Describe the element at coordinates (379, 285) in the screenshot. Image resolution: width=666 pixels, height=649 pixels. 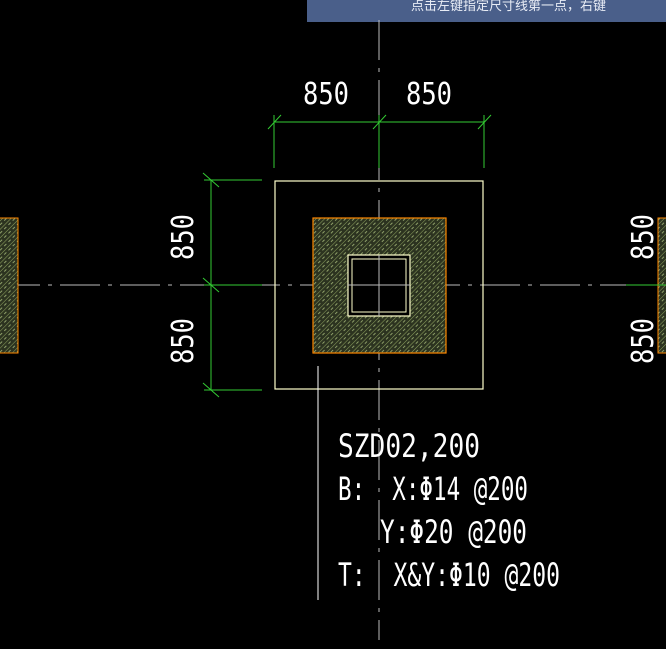
I see `column-core` at that location.